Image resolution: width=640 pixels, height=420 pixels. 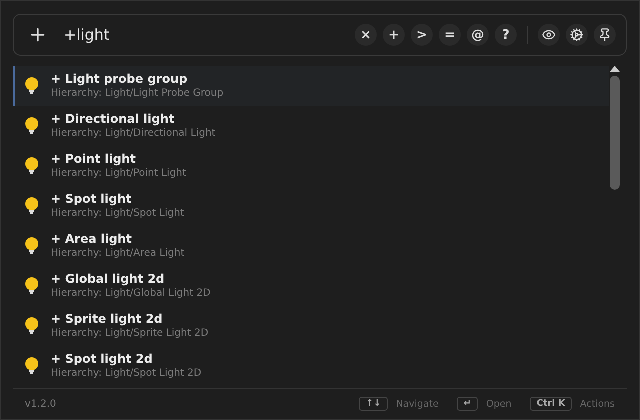 I want to click on result-path: Hierarchy: Light/Global Light 2D, so click(x=131, y=293).